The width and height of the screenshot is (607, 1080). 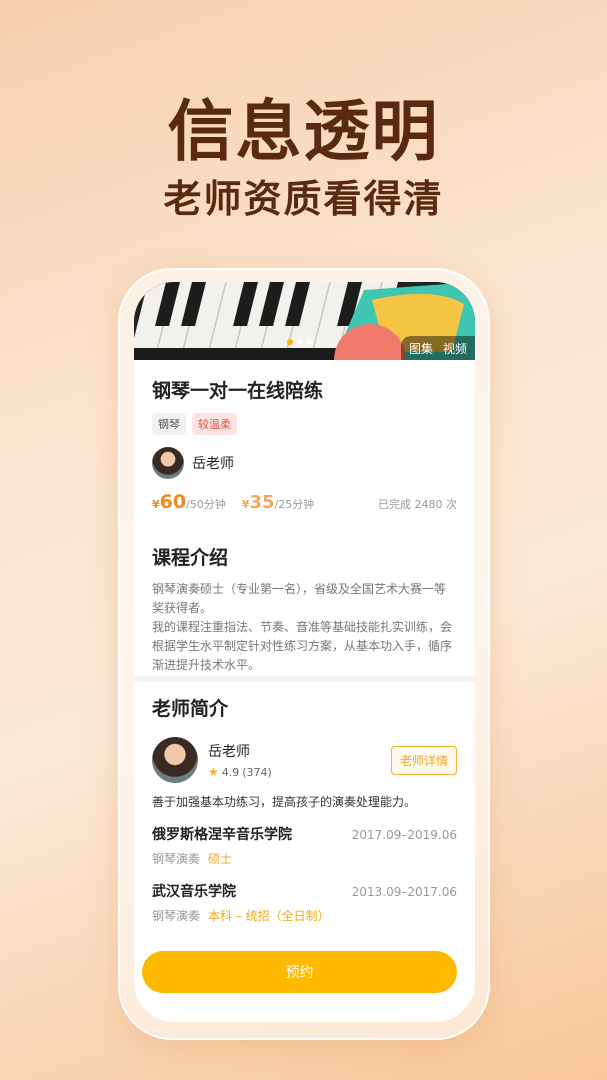 I want to click on teacher-detail-button: 老师详情, so click(x=423, y=760).